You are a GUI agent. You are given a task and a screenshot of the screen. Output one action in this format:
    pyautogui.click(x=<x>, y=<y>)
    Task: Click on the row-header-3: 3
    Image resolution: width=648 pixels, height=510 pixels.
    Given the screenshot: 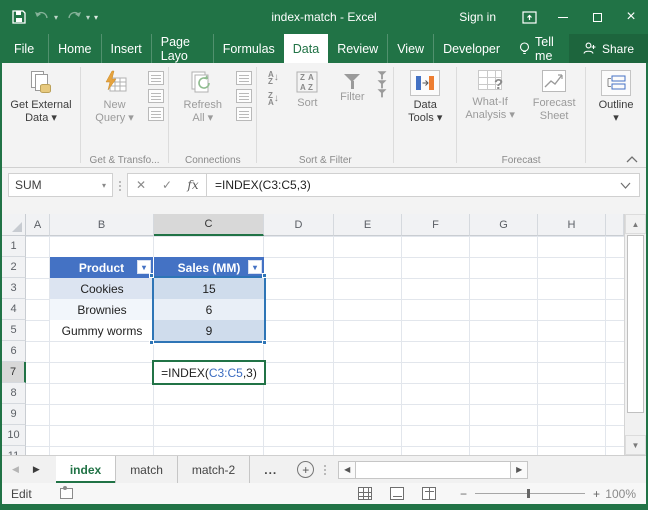 What is the action you would take?
    pyautogui.click(x=14, y=288)
    